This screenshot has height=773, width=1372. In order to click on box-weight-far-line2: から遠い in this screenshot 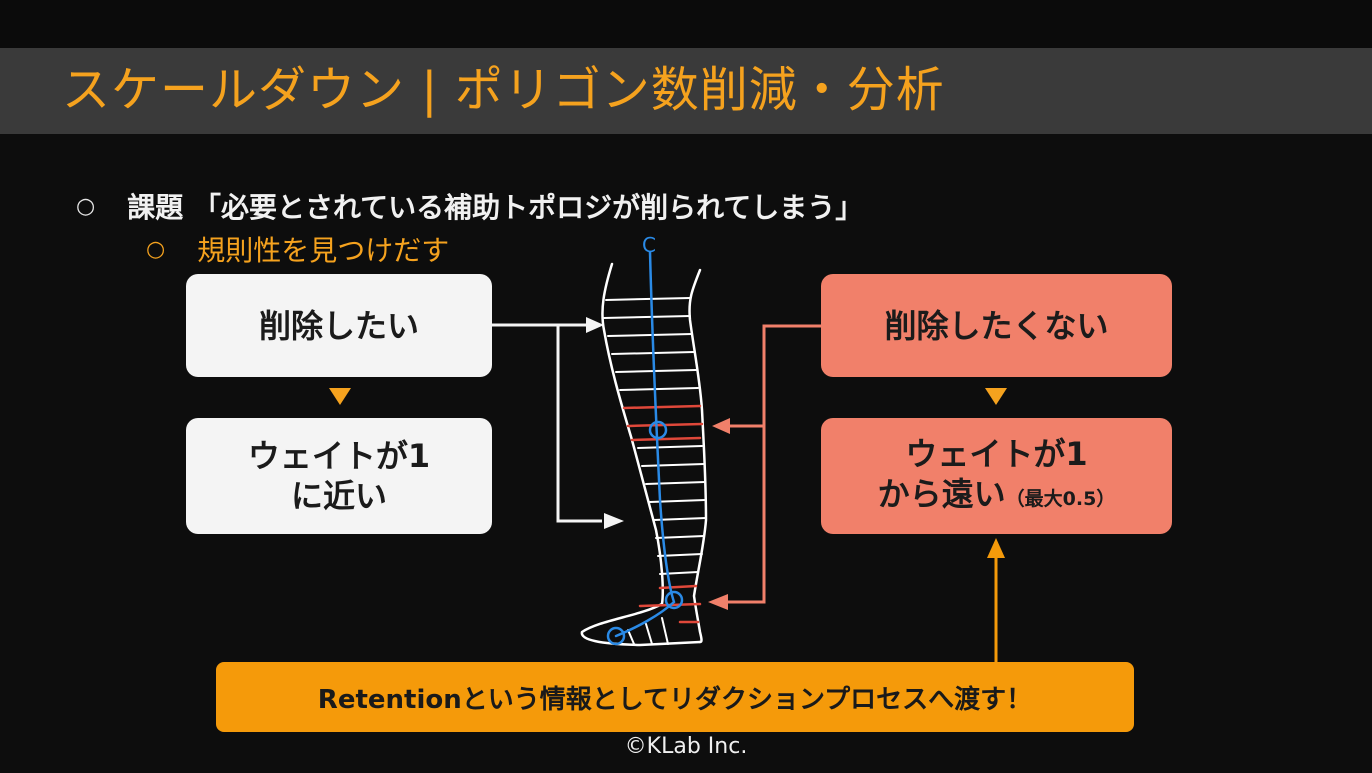, I will do `click(941, 493)`.